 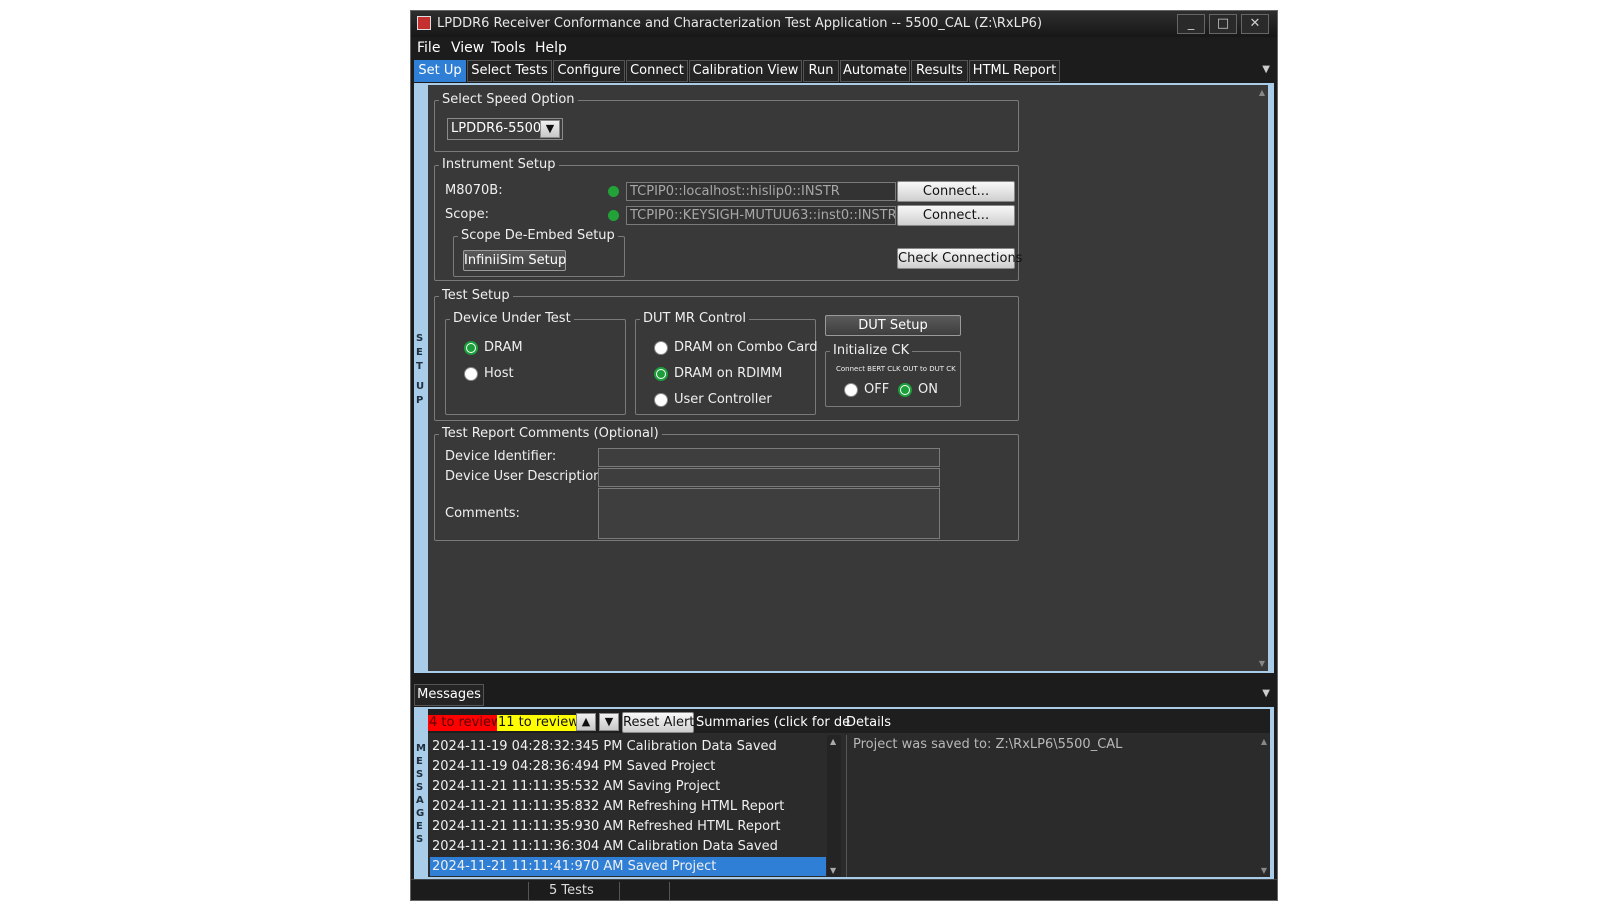 What do you see at coordinates (550, 129) in the screenshot?
I see `chevron-down-icon: ▼` at bounding box center [550, 129].